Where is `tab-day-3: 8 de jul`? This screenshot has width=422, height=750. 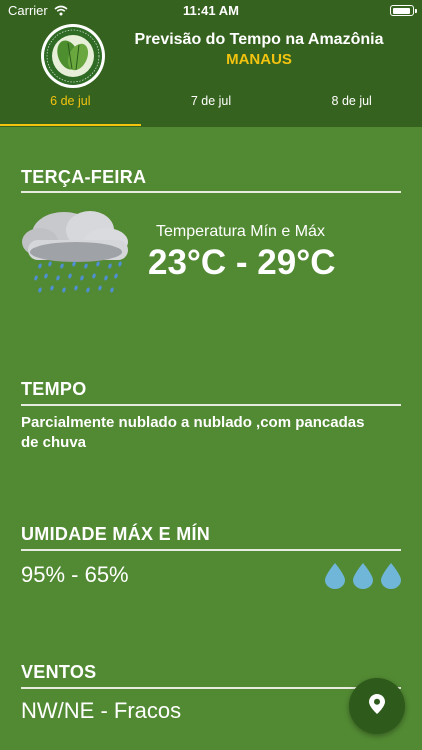 tab-day-3: 8 de jul is located at coordinates (351, 108).